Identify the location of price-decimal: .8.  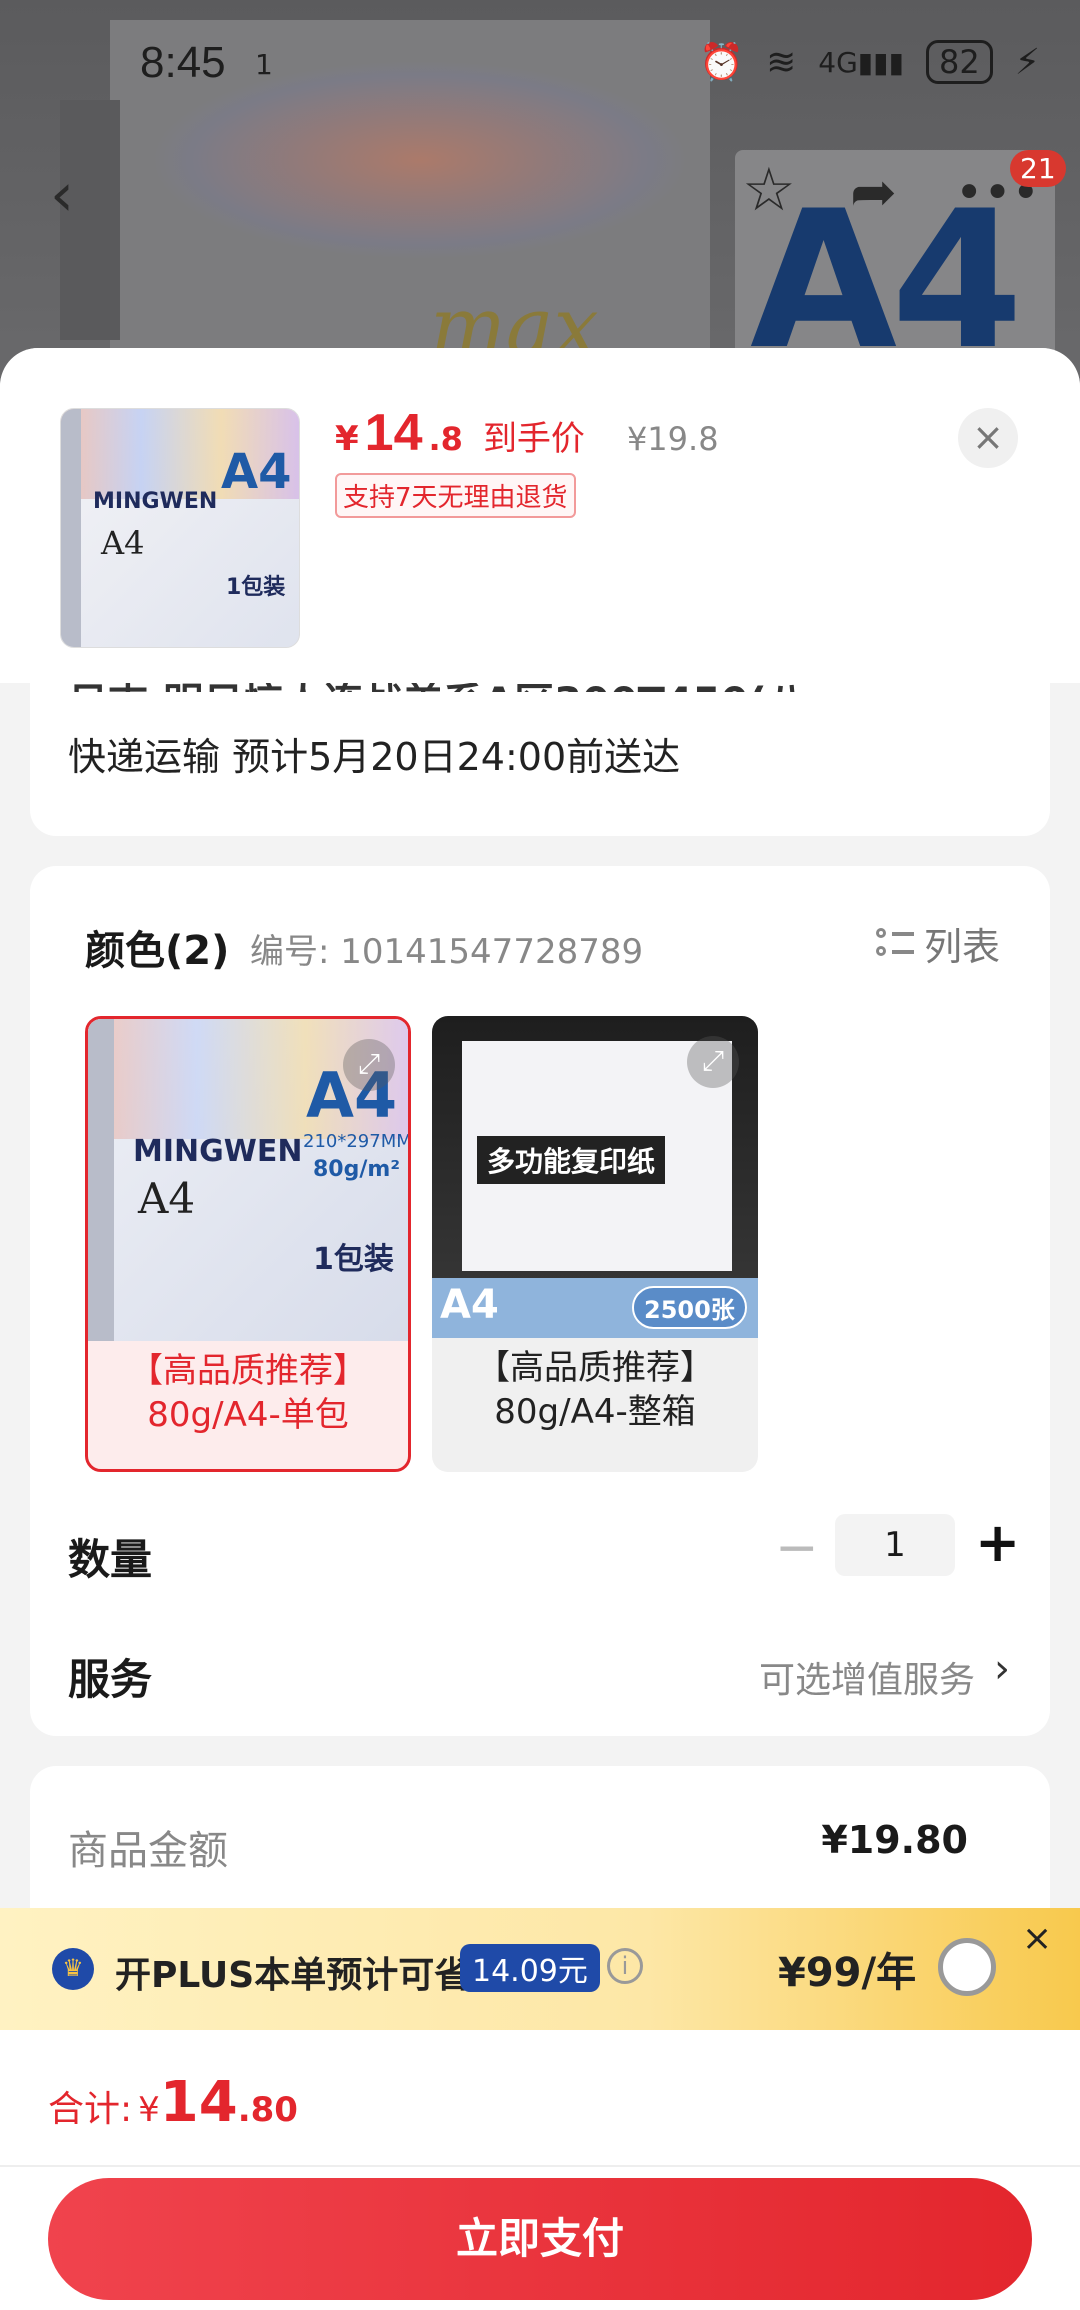
(445, 439).